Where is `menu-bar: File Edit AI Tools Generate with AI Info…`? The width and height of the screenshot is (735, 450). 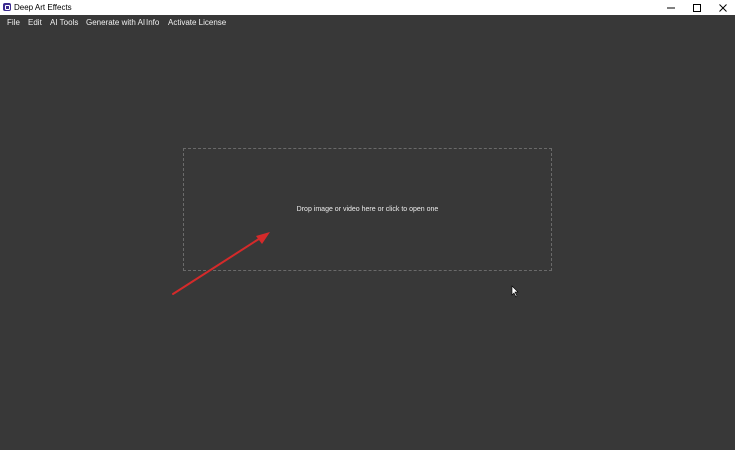
menu-bar: File Edit AI Tools Generate with AI Info… is located at coordinates (367, 23).